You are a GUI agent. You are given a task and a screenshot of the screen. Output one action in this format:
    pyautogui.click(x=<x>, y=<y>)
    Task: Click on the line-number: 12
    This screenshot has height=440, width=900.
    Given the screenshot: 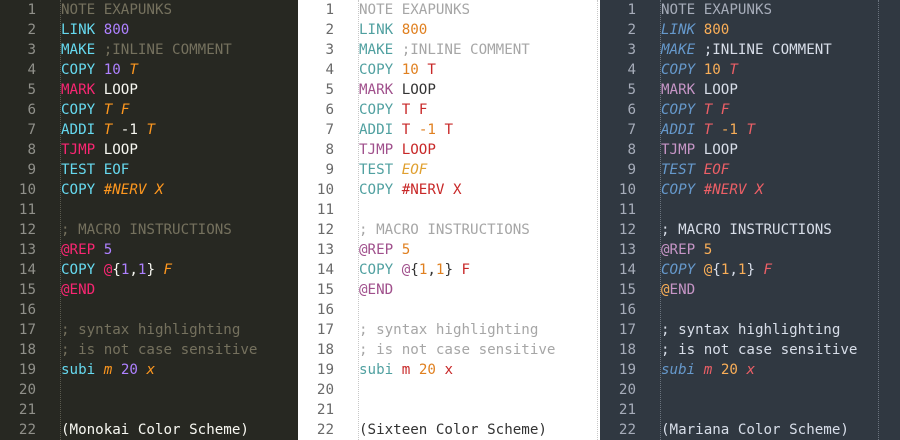 What is the action you would take?
    pyautogui.click(x=325, y=230)
    